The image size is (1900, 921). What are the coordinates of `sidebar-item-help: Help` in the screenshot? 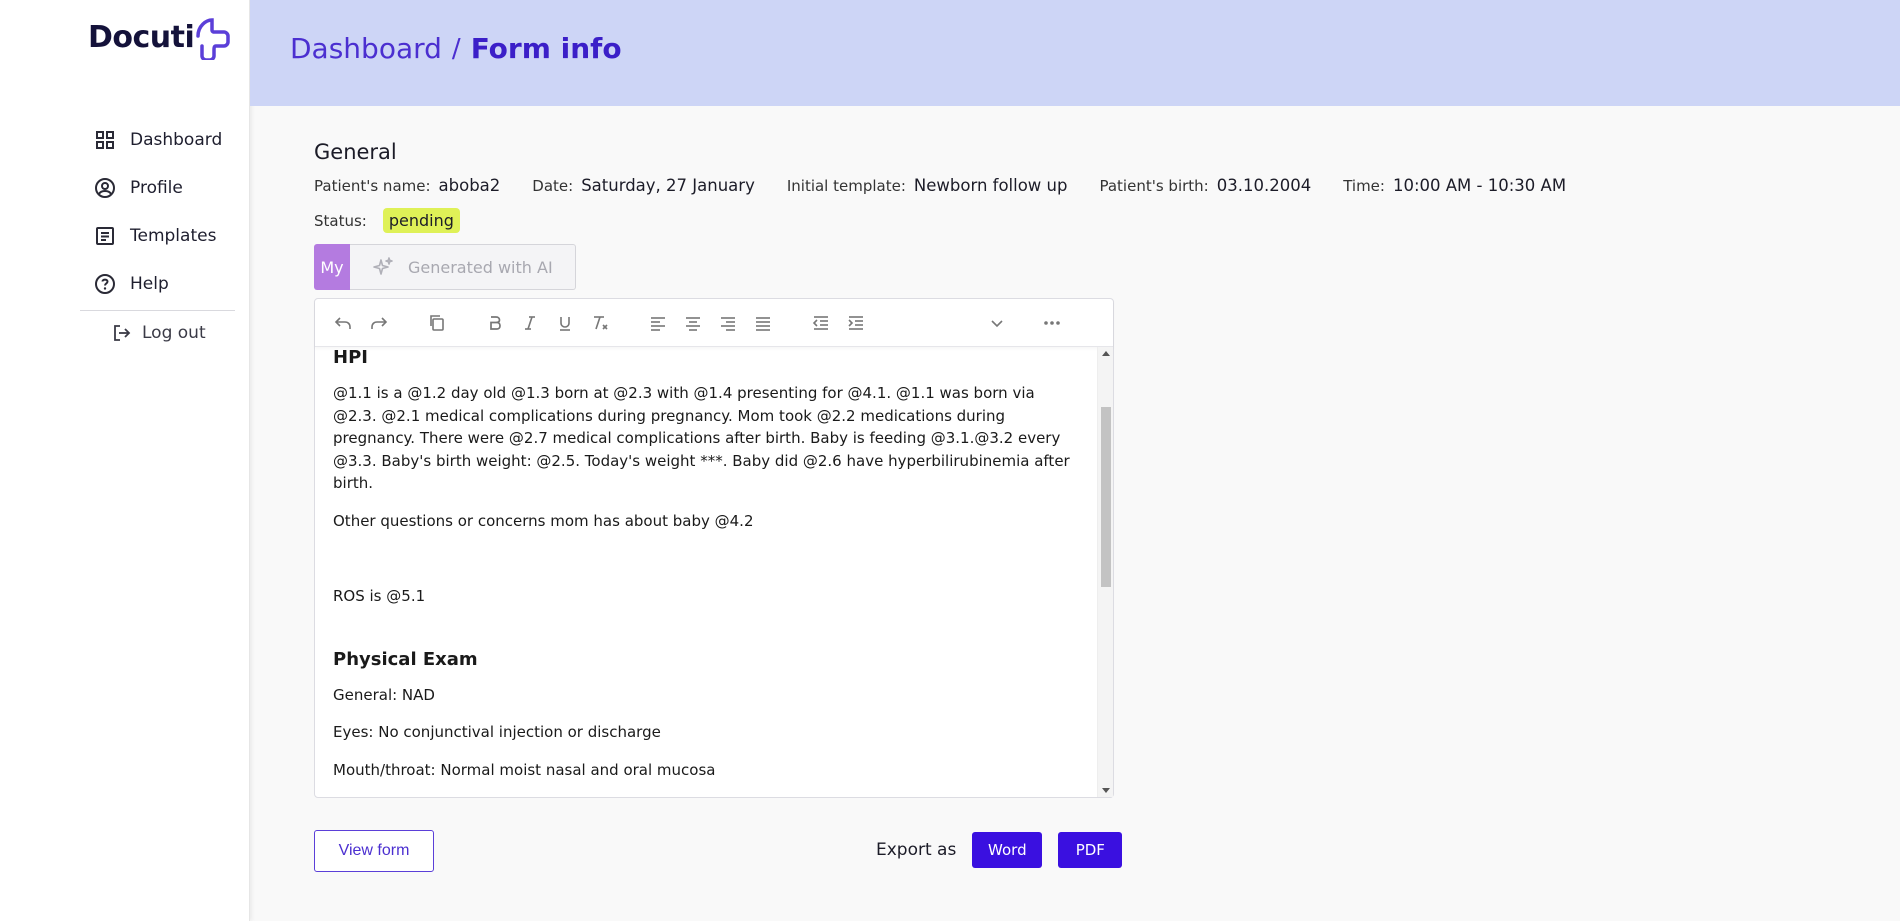 It's located at (157, 284).